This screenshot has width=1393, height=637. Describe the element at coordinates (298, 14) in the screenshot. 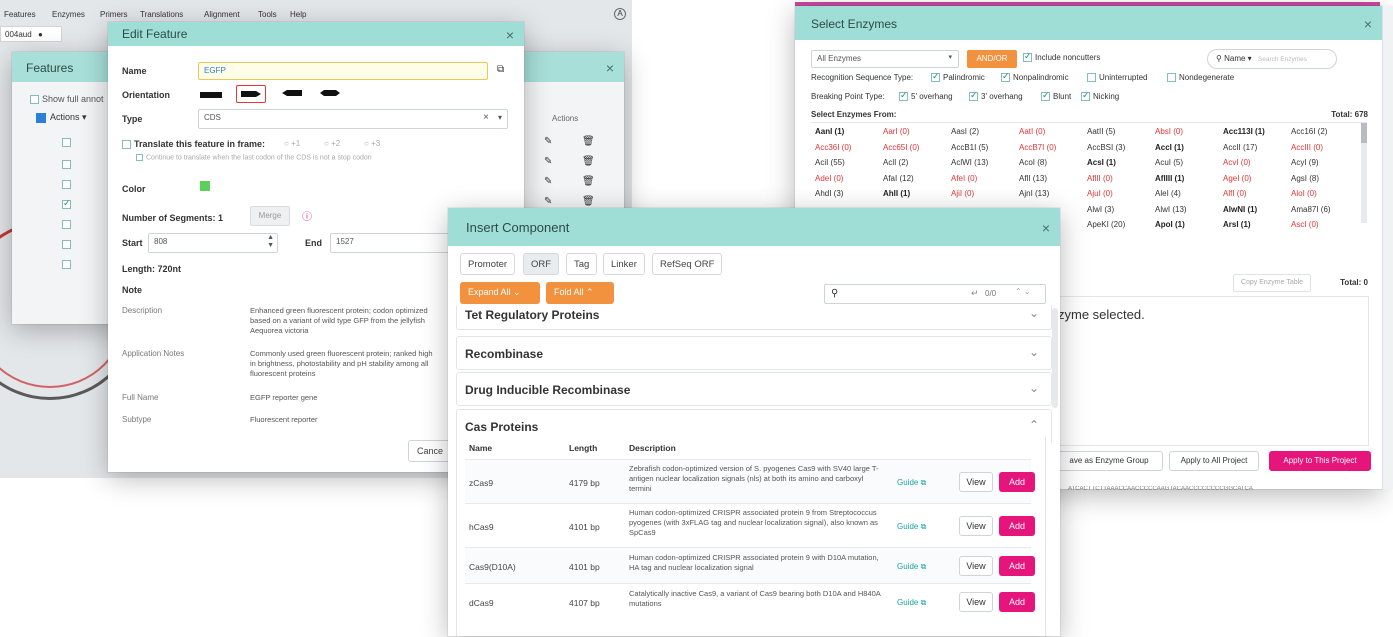

I see `menu-help: Help` at that location.